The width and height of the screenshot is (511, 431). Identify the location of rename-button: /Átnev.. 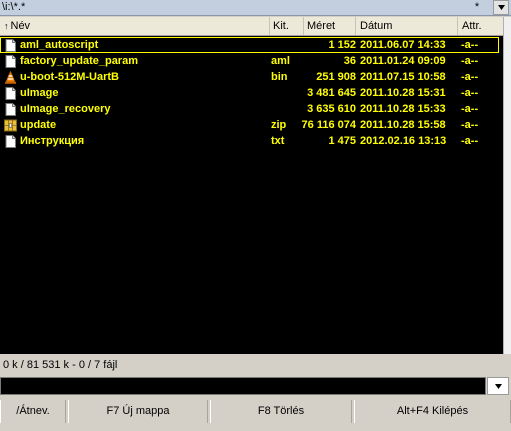
(33, 411).